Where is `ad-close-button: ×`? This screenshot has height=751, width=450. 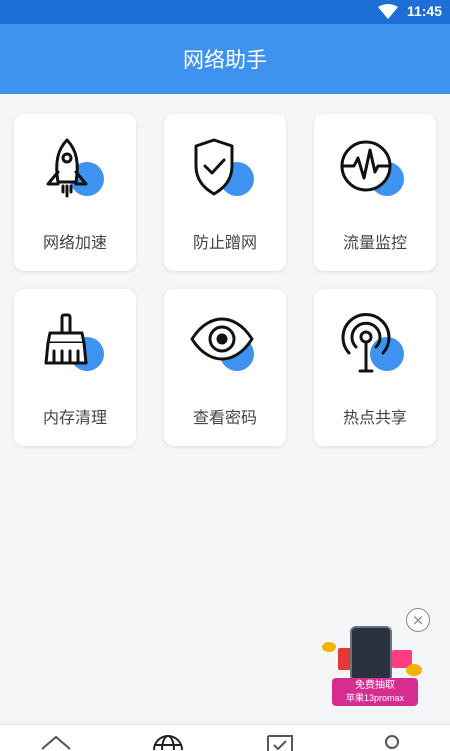 ad-close-button: × is located at coordinates (418, 620).